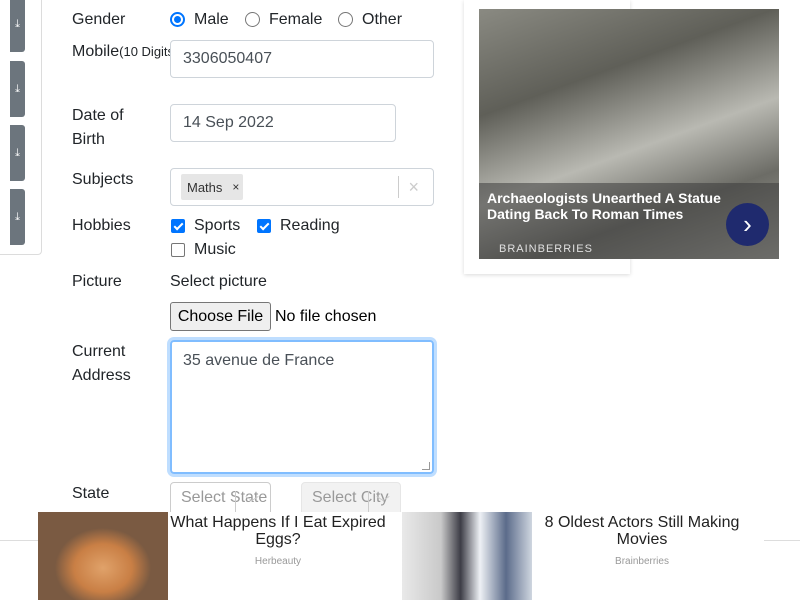  What do you see at coordinates (264, 226) in the screenshot?
I see `hobby-reading-checkbox` at bounding box center [264, 226].